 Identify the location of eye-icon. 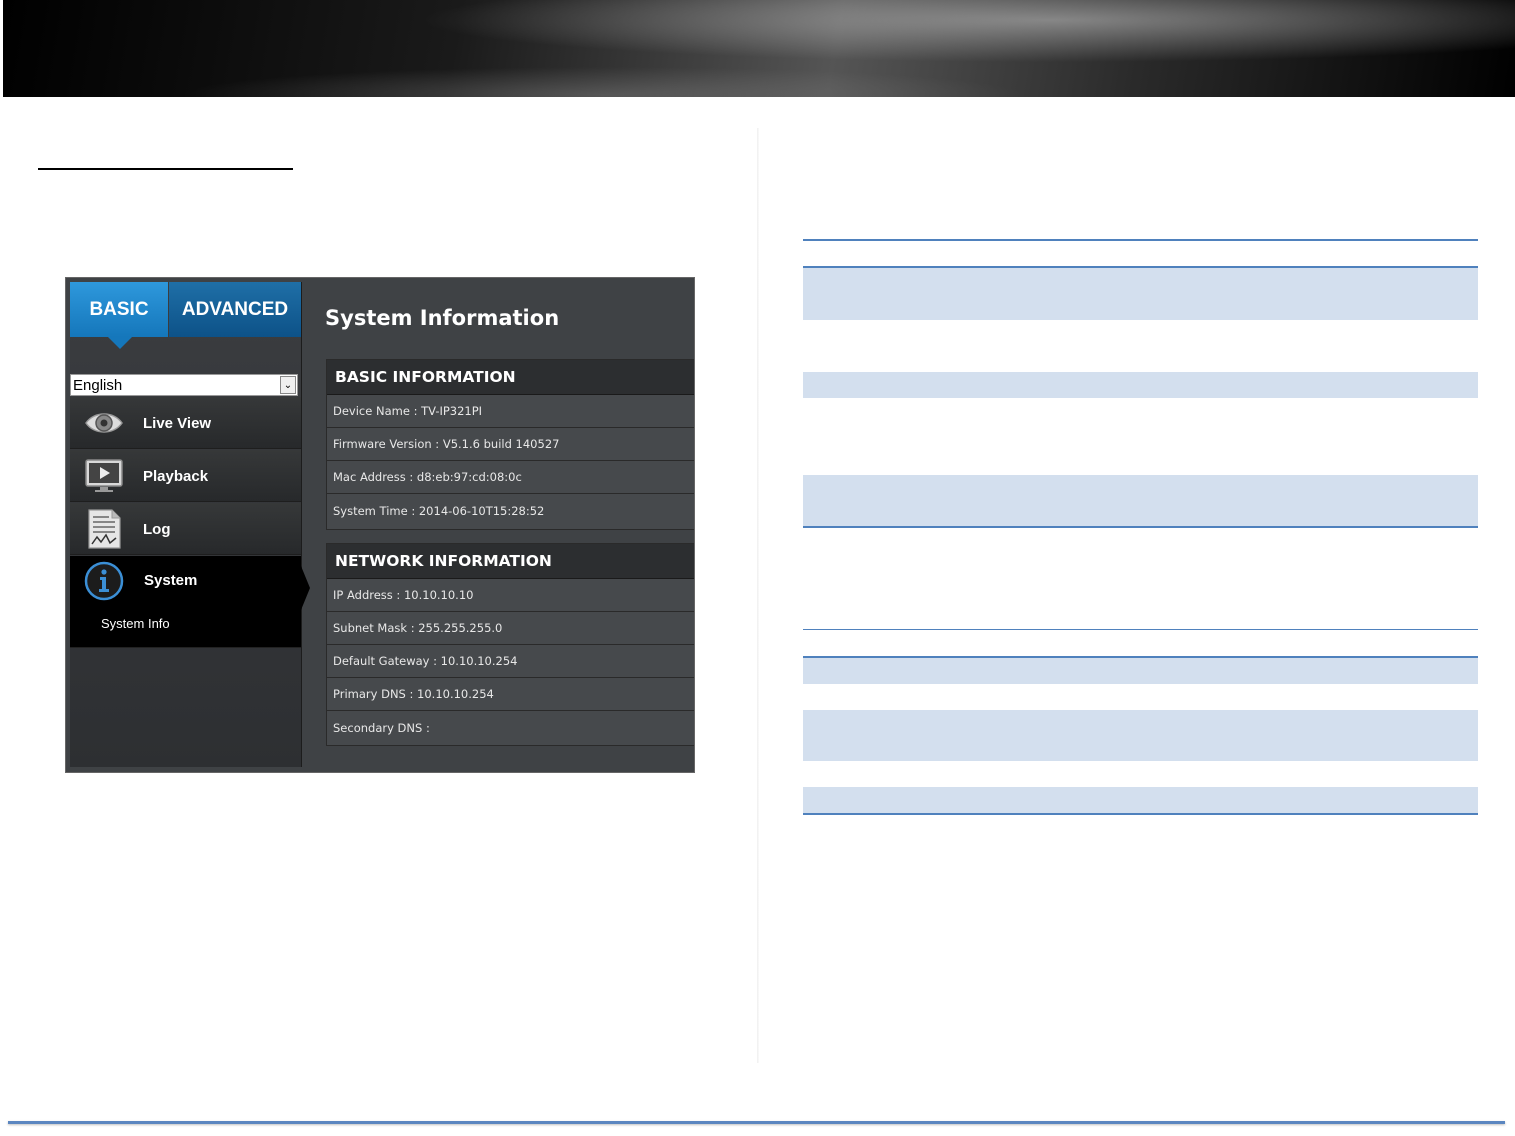
(104, 423).